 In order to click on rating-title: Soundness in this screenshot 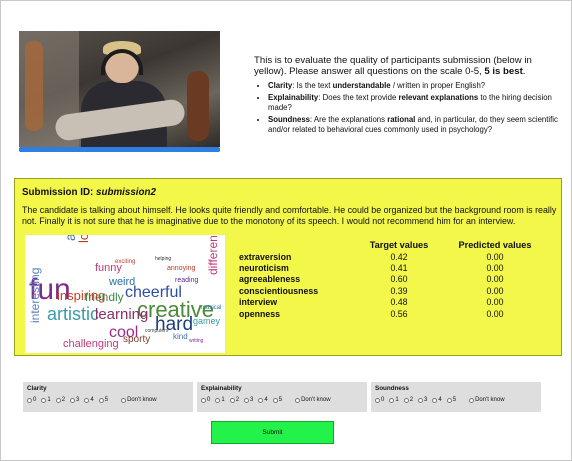, I will do `click(392, 388)`.